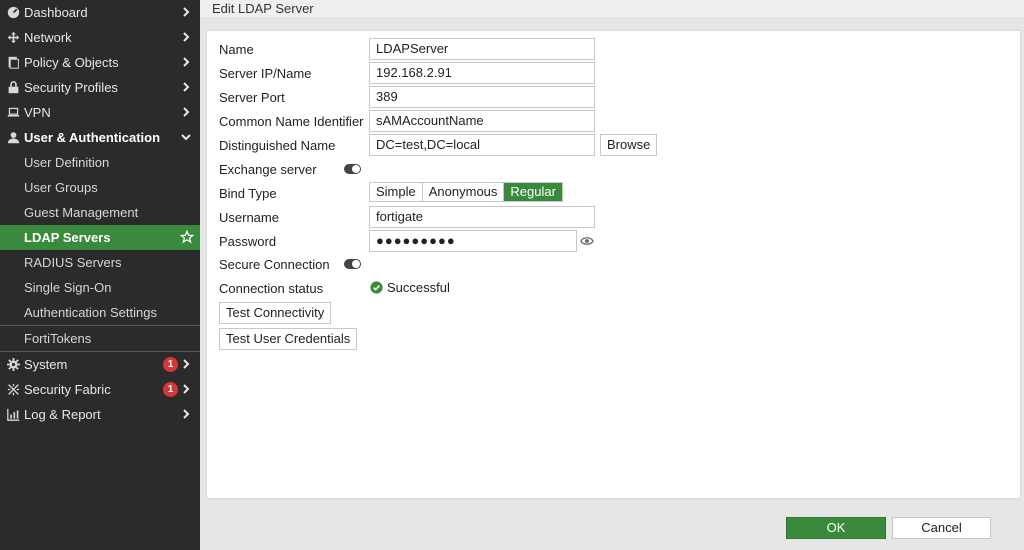 The image size is (1024, 550). I want to click on username-input: fortigate, so click(482, 217).